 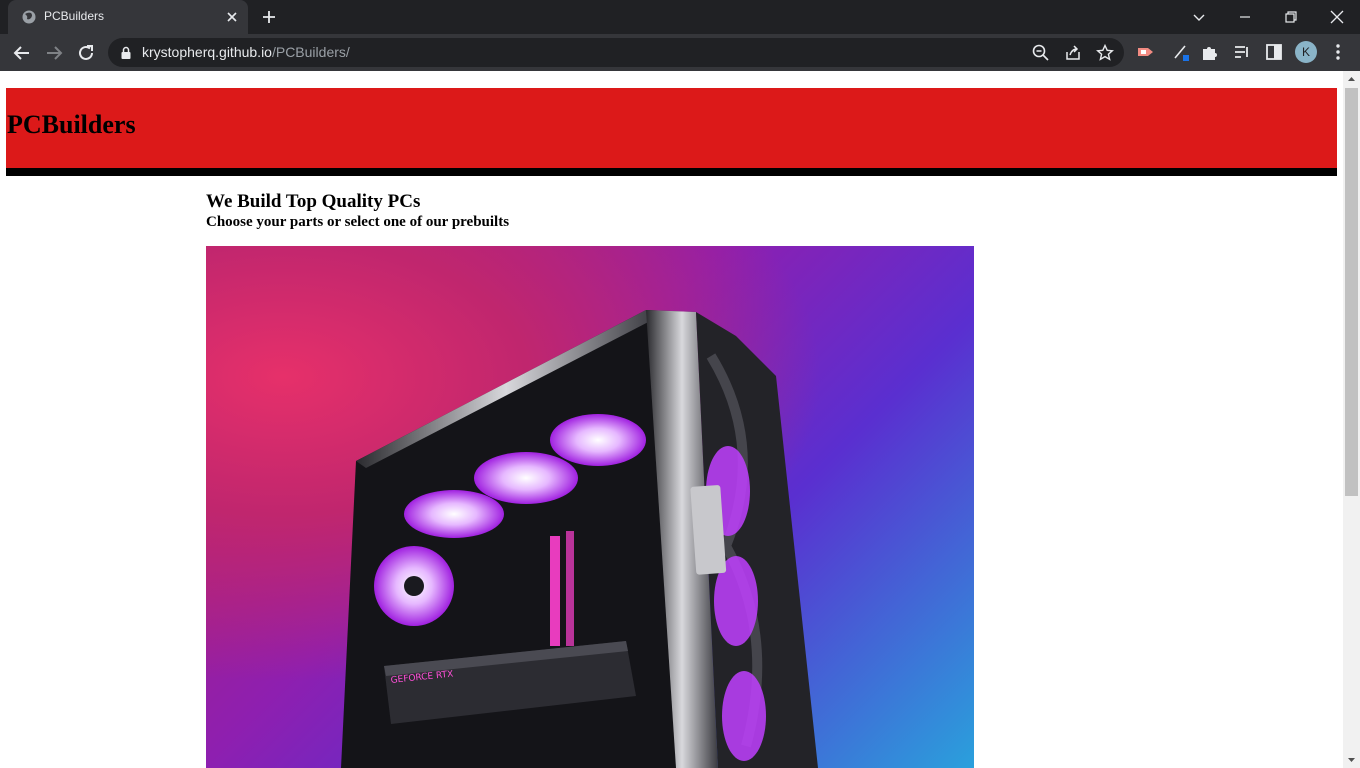 What do you see at coordinates (1351, 79) in the screenshot?
I see `scroll-up-icon` at bounding box center [1351, 79].